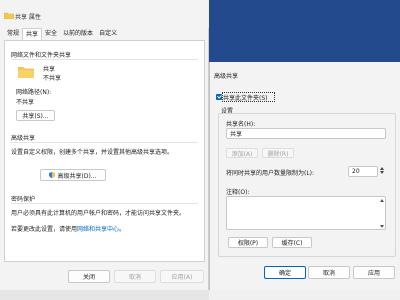 The height and width of the screenshot is (300, 400). What do you see at coordinates (98, 213) in the screenshot?
I see `password-protection-description: 用户必须具有此计算机的用户帐户和密码，才能访问共享文件夹。` at bounding box center [98, 213].